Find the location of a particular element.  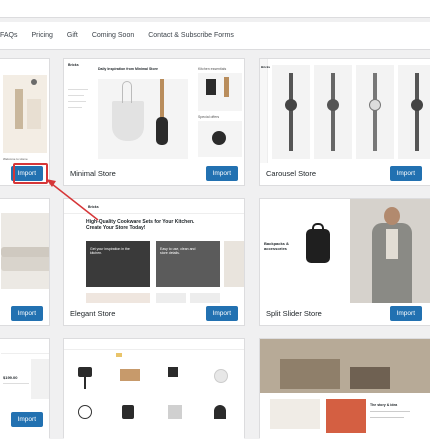

search-area is located at coordinates (215, 9).